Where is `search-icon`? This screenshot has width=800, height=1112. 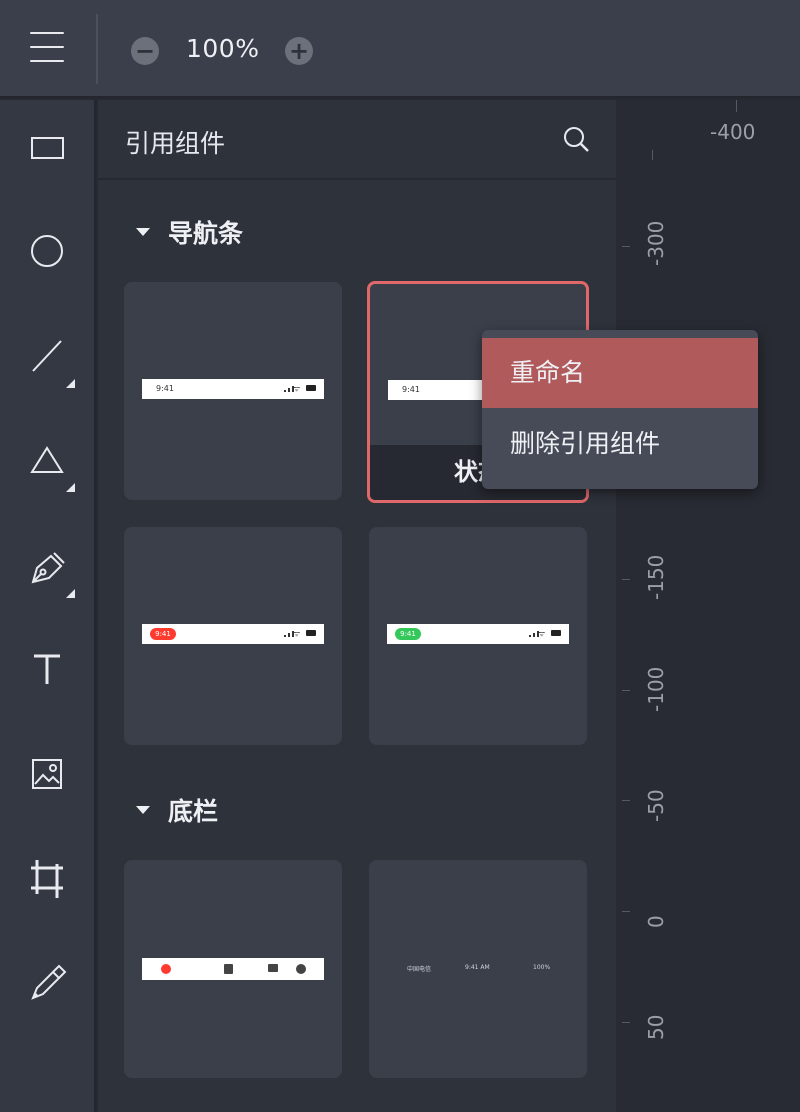
search-icon is located at coordinates (577, 140).